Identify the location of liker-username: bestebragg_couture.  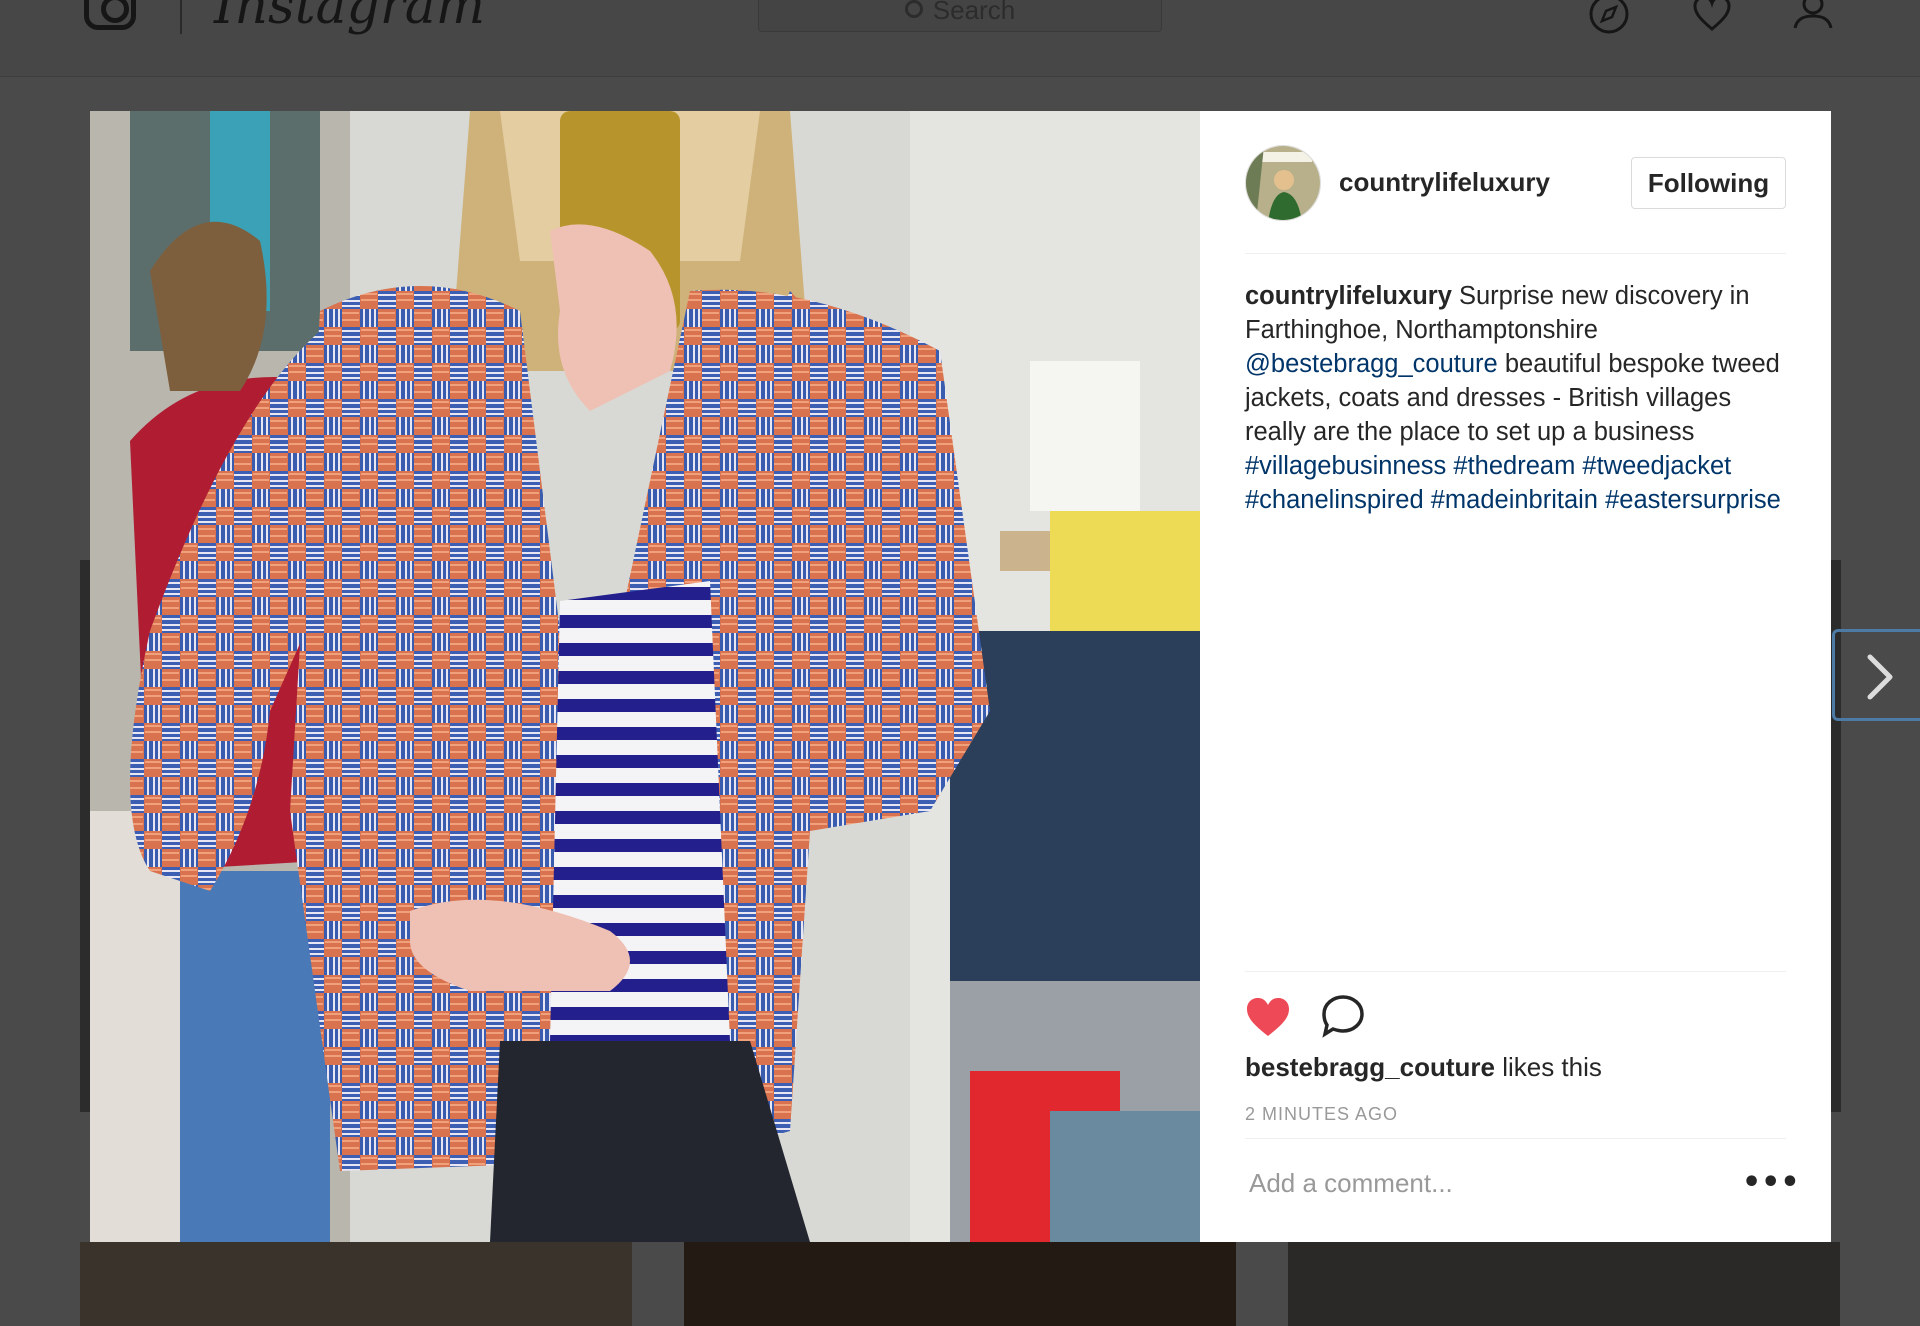
(1370, 1067).